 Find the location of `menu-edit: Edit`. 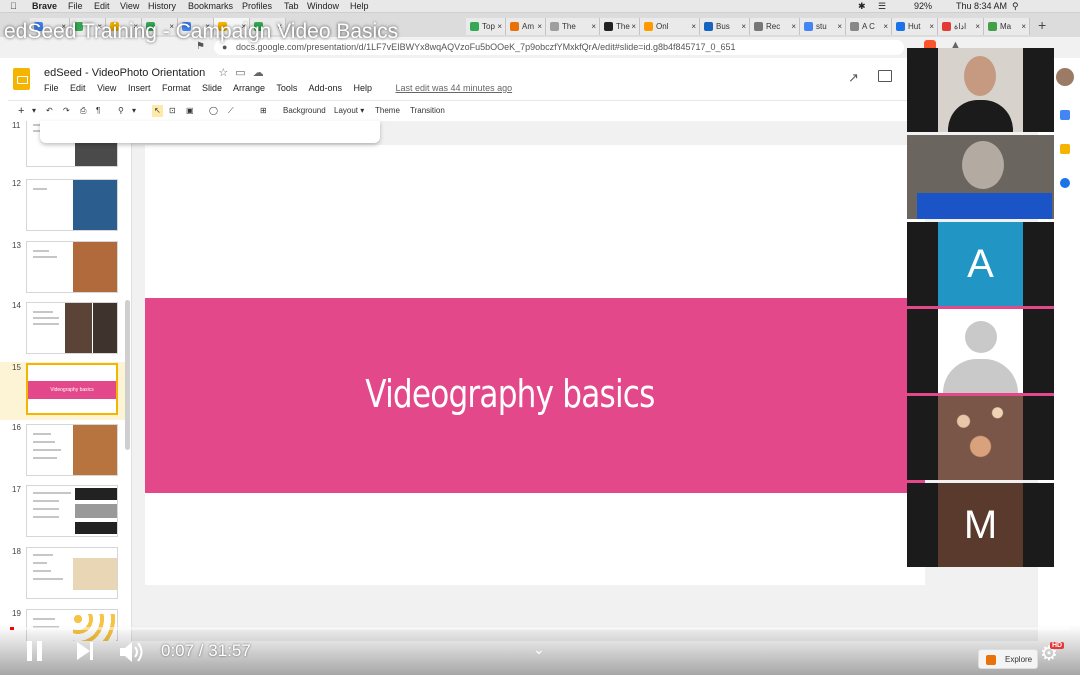

menu-edit: Edit is located at coordinates (102, 6).